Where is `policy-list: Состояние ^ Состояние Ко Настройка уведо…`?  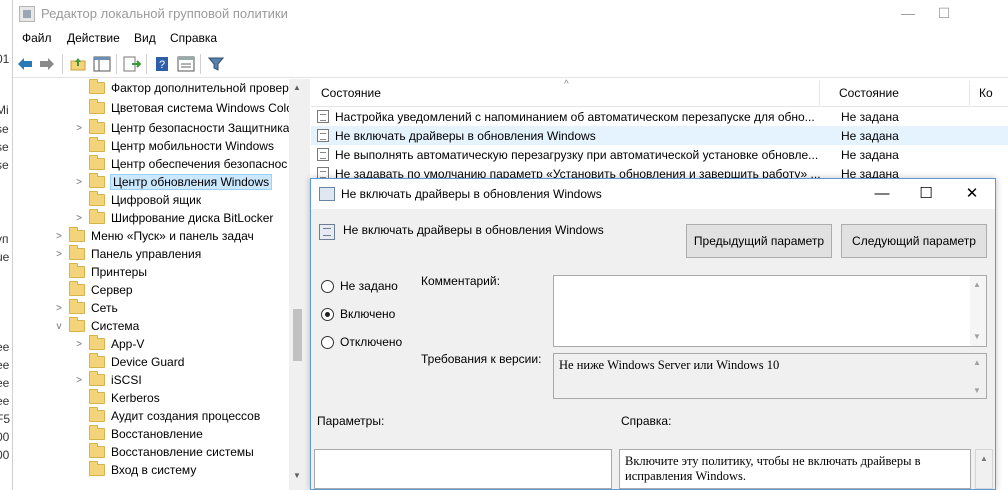
policy-list: Состояние ^ Состояние Ко Настройка уведо… is located at coordinates (659, 130).